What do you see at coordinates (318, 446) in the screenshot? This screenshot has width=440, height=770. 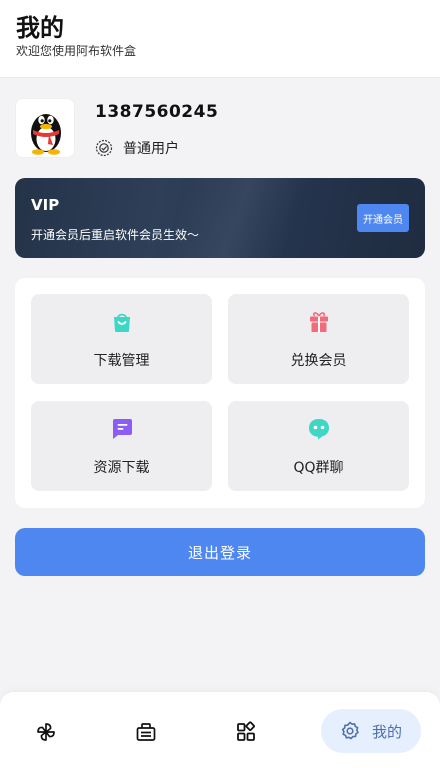 I see `qq-group-tile: QQ群聊` at bounding box center [318, 446].